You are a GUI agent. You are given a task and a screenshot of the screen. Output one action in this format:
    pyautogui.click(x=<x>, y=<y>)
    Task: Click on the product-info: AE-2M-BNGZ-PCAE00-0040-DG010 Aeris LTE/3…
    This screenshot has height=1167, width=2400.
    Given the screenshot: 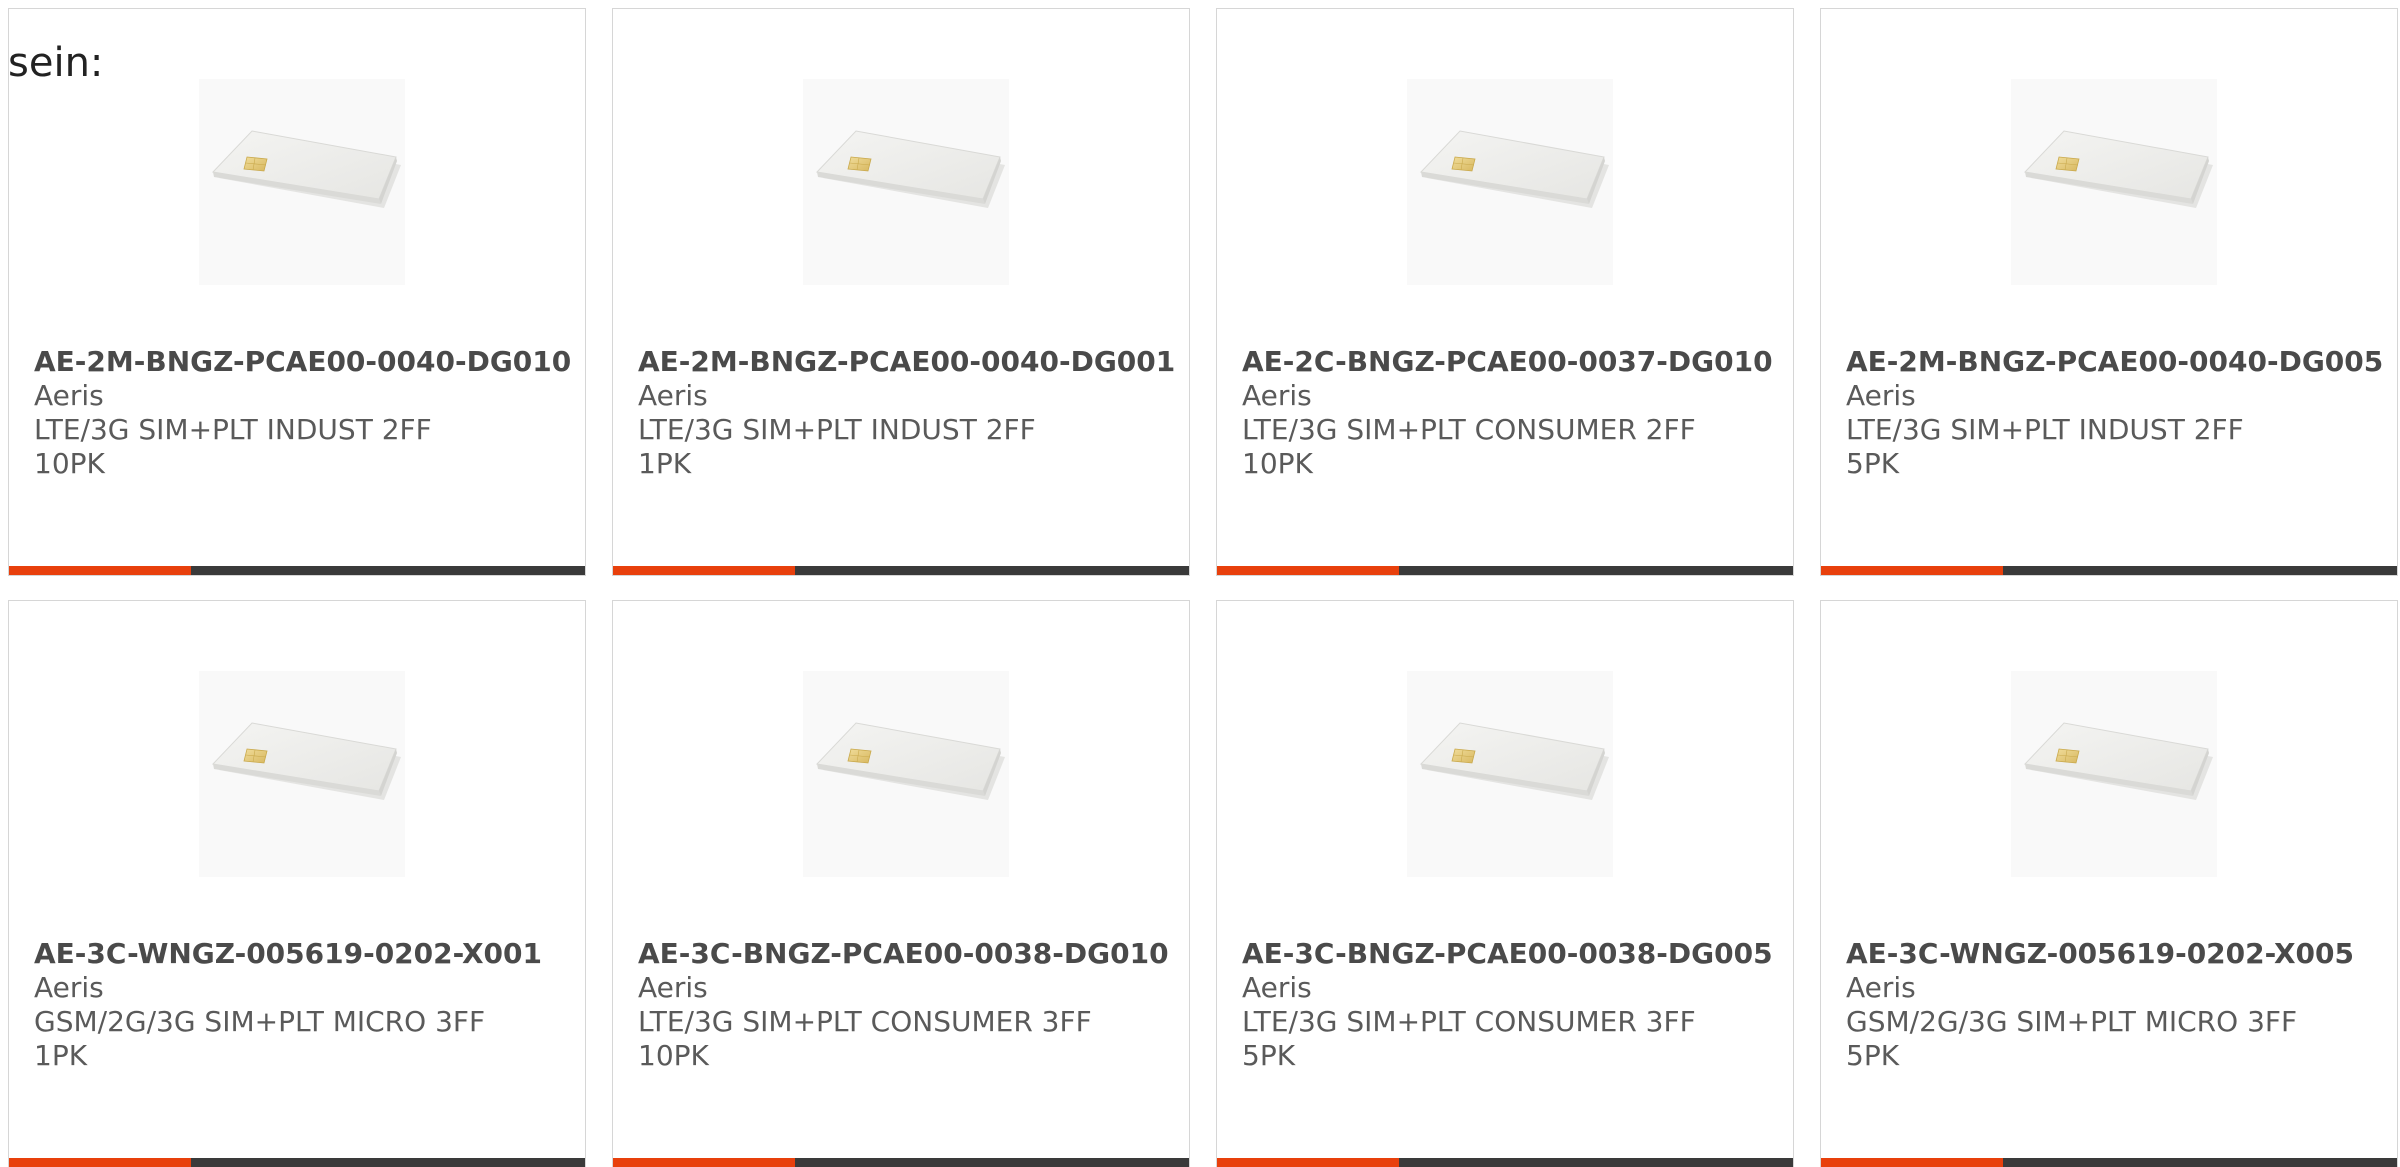 What is the action you would take?
    pyautogui.click(x=304, y=413)
    